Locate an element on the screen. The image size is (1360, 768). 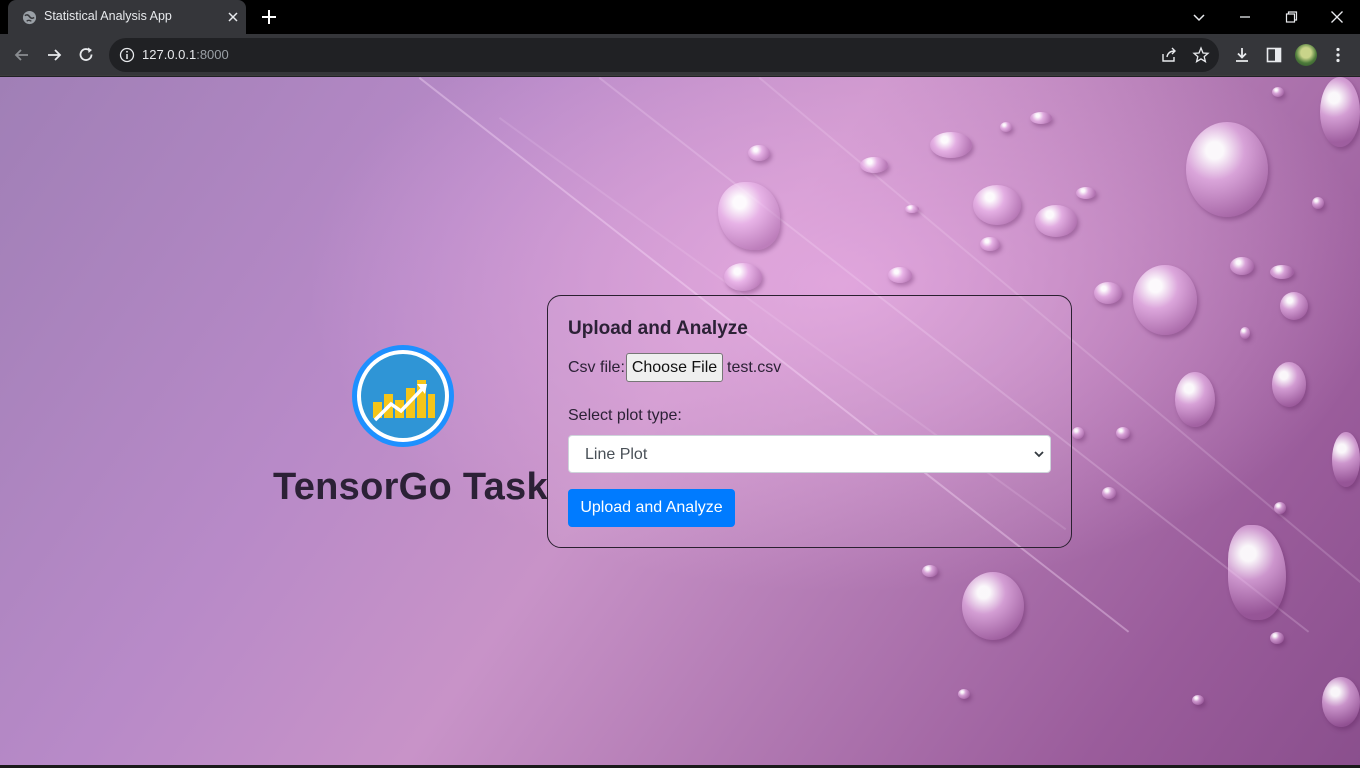
share-icon is located at coordinates (1169, 55).